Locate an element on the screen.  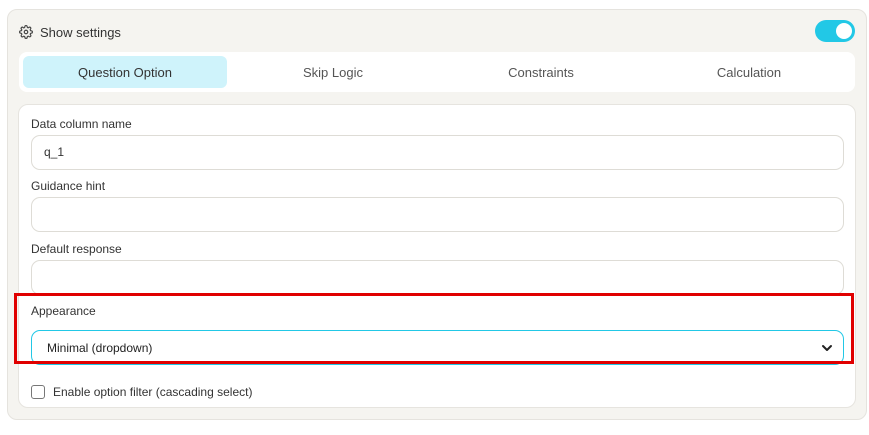
guidance-hint-input is located at coordinates (437, 214).